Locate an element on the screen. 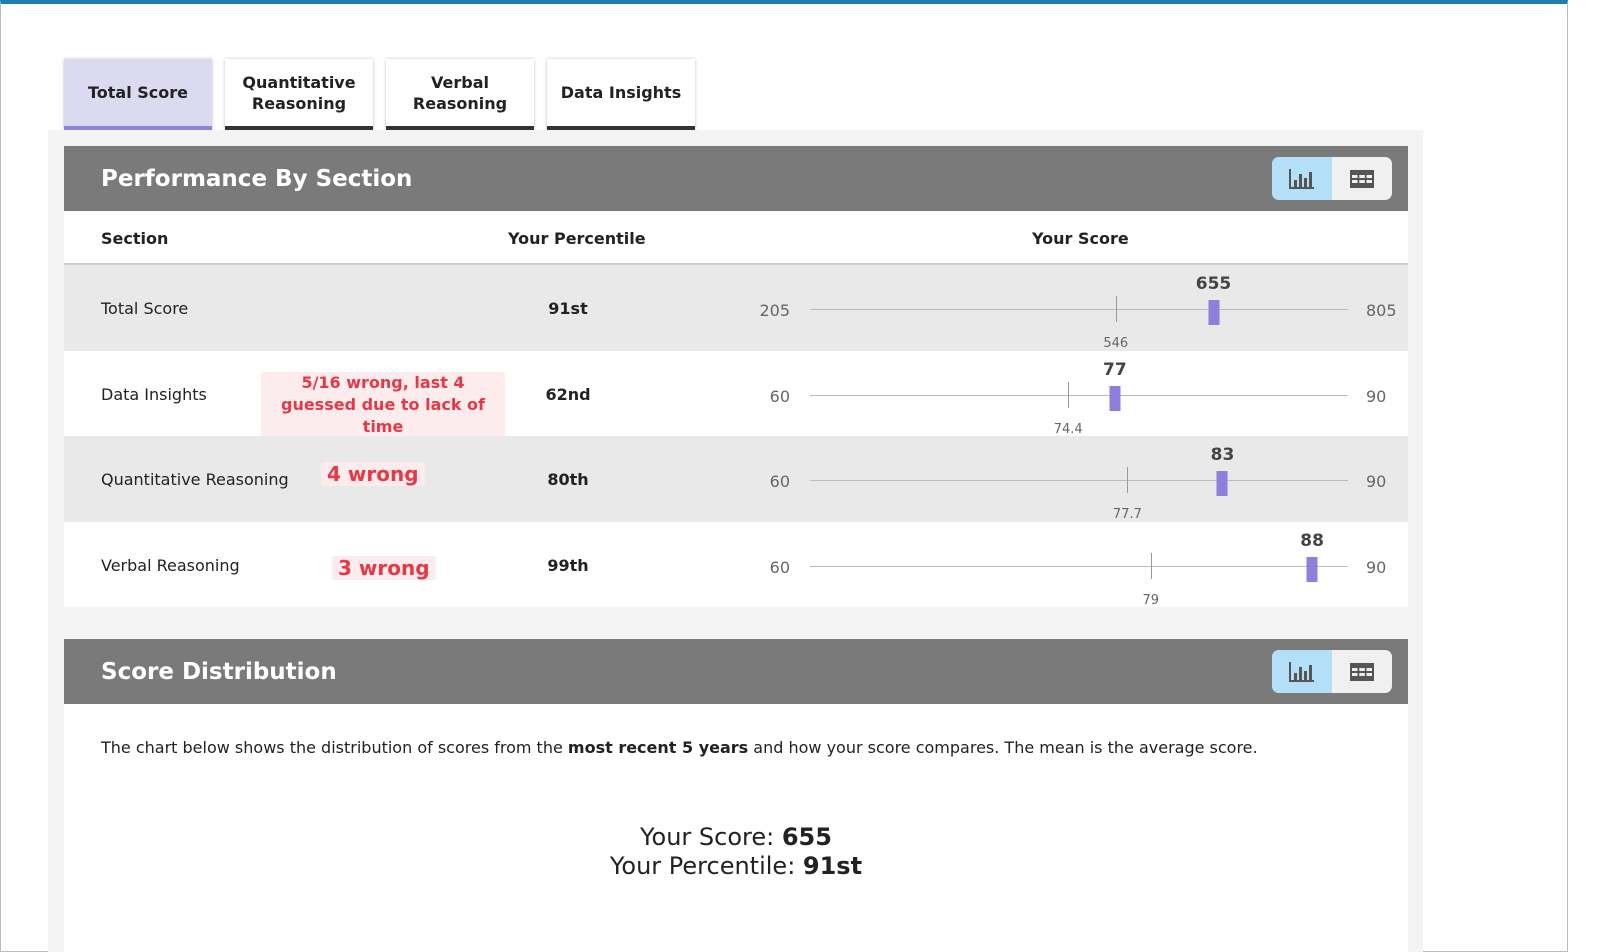  section-name: Total Score is located at coordinates (145, 308).